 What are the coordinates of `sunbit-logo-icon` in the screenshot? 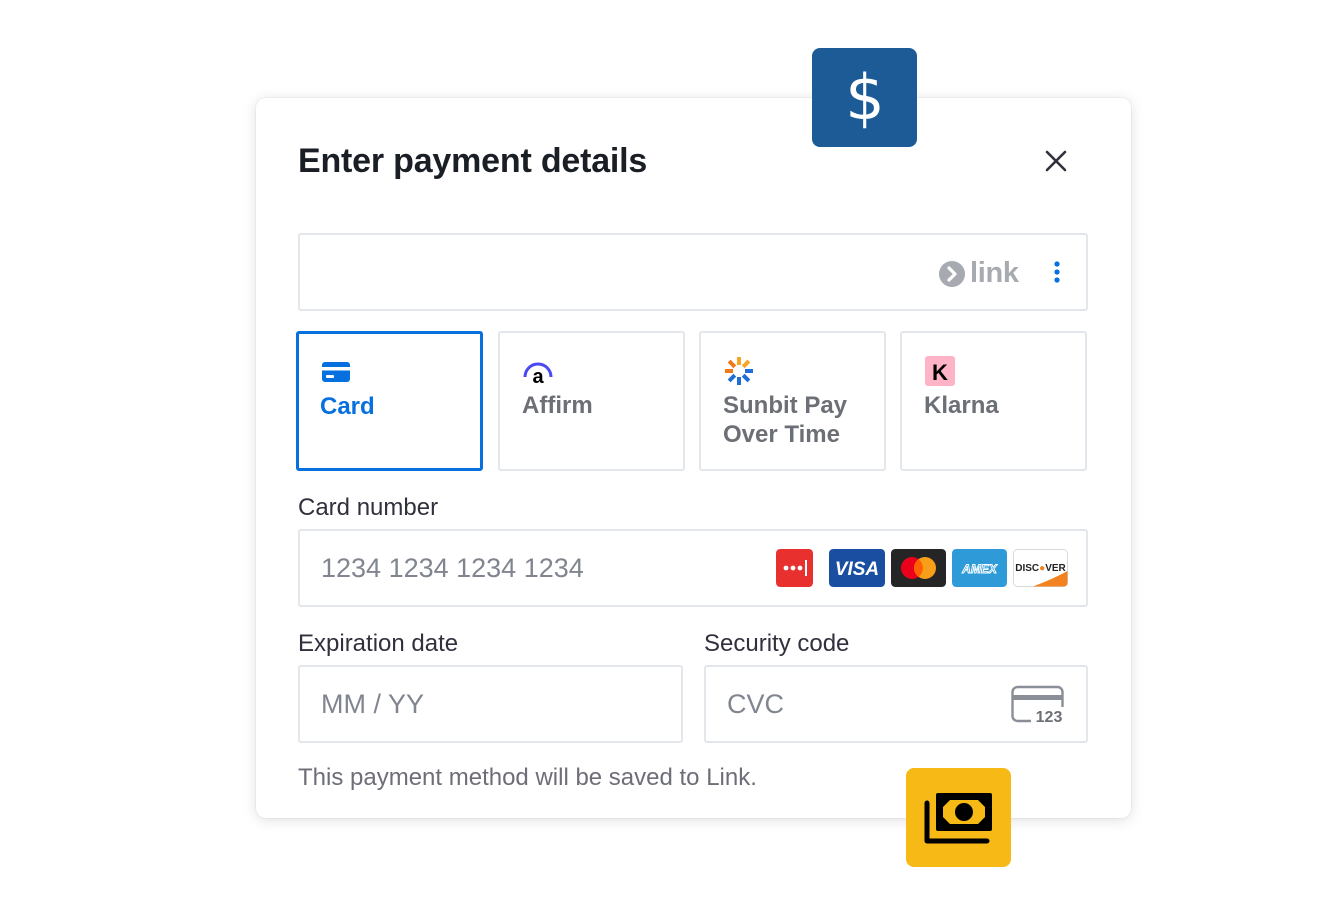 It's located at (739, 371).